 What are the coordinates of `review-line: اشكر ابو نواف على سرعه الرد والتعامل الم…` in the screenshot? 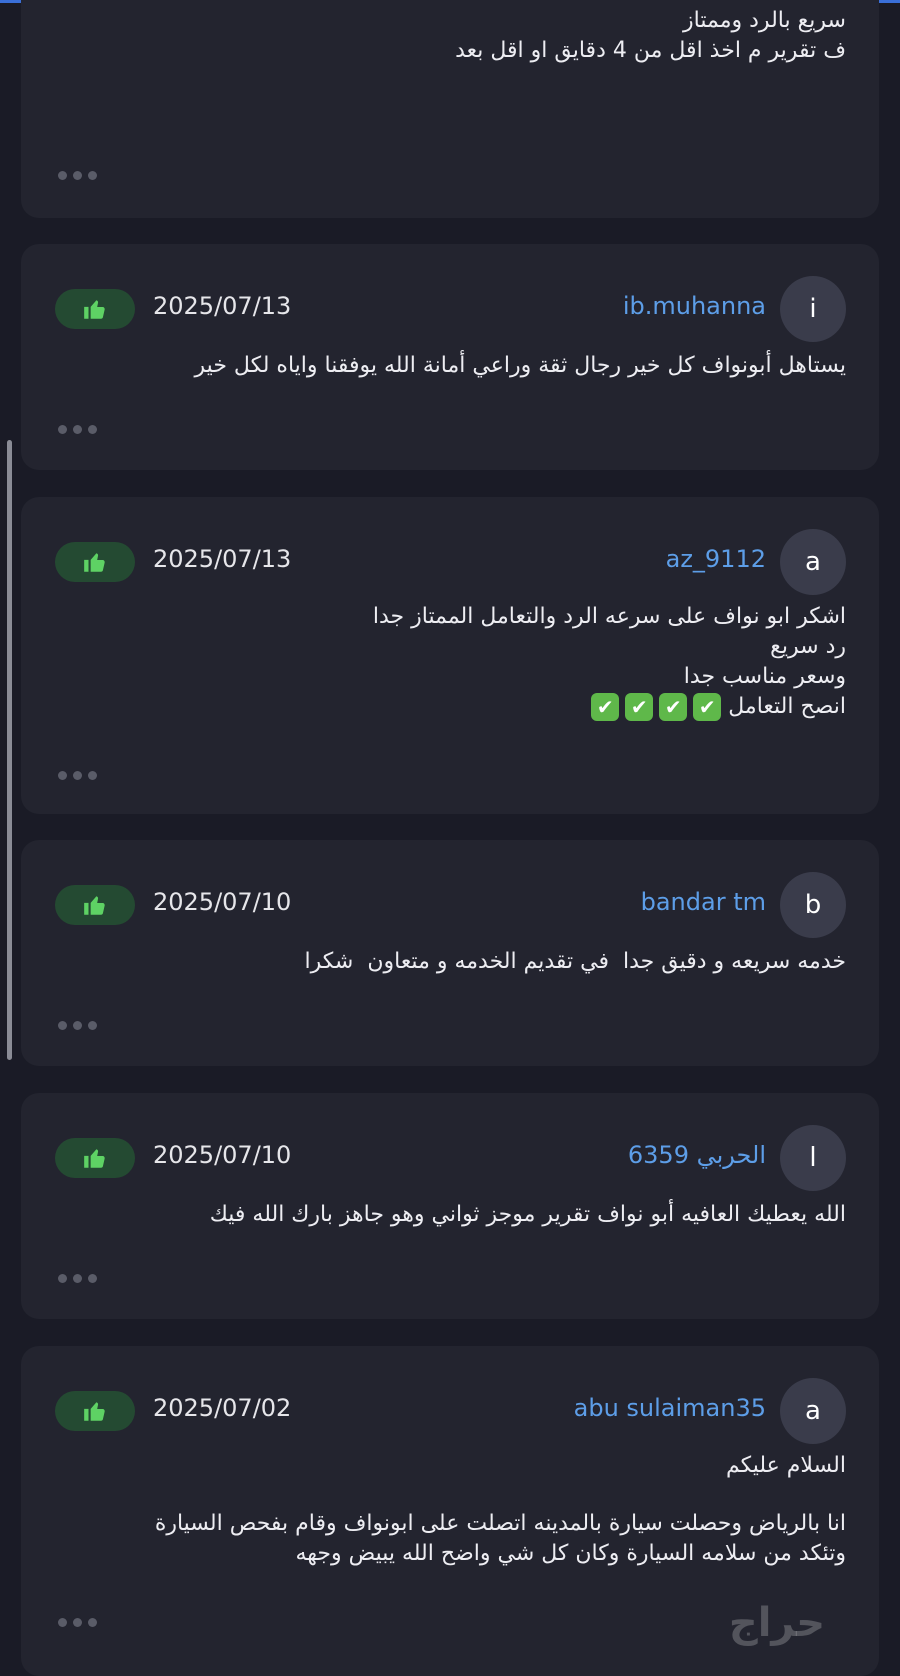 It's located at (609, 616).